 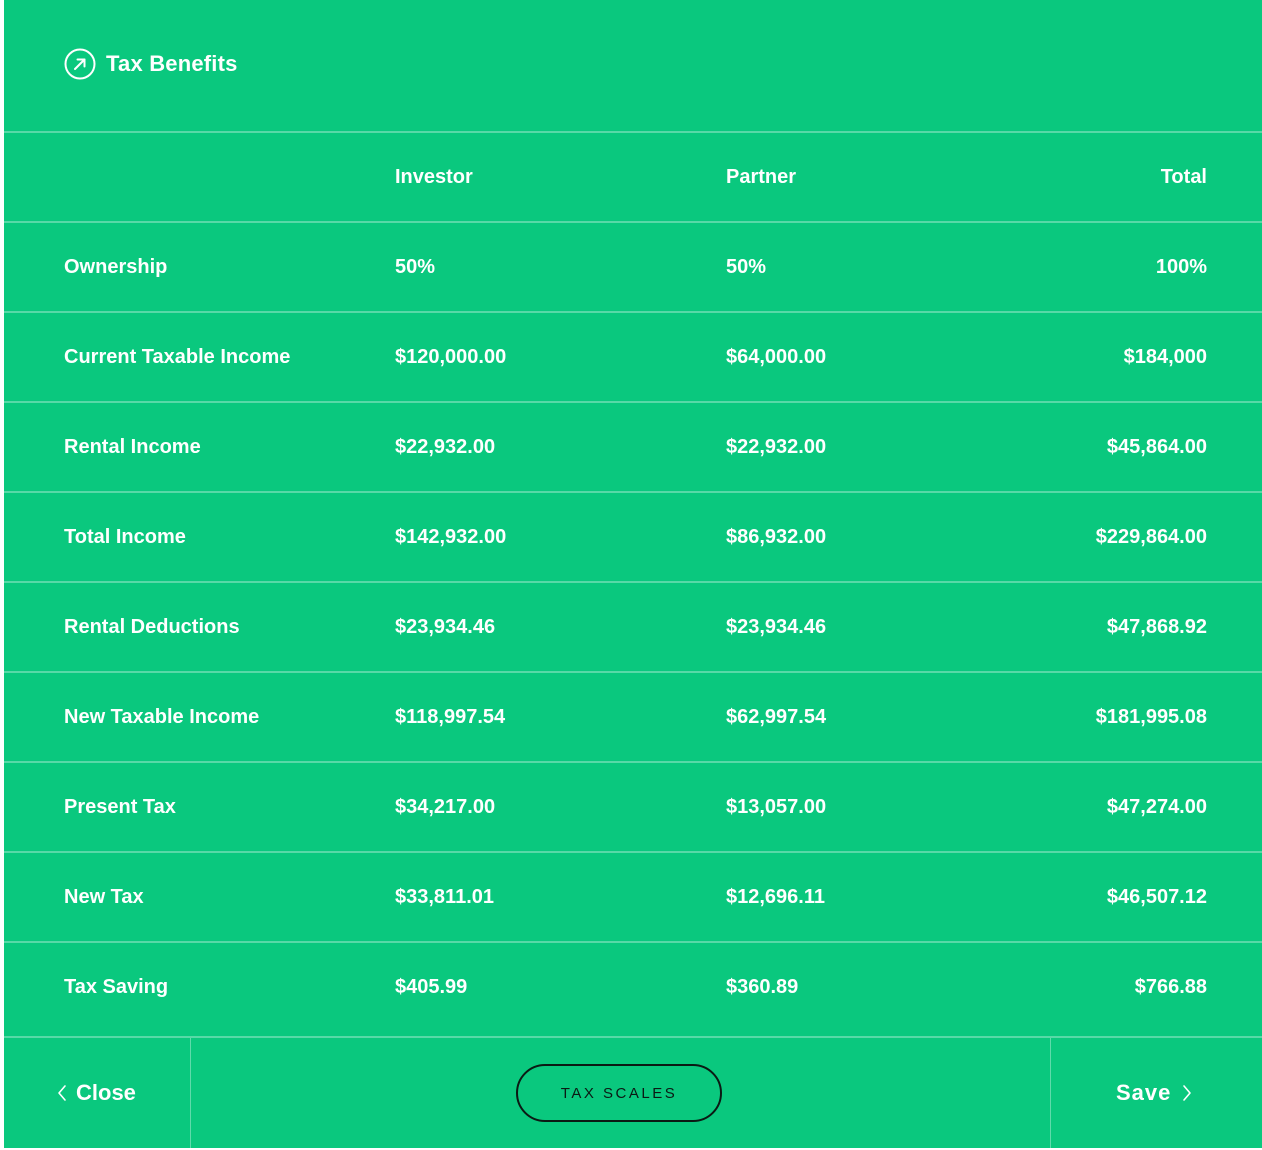 I want to click on investor-value: $405.99, so click(x=431, y=987).